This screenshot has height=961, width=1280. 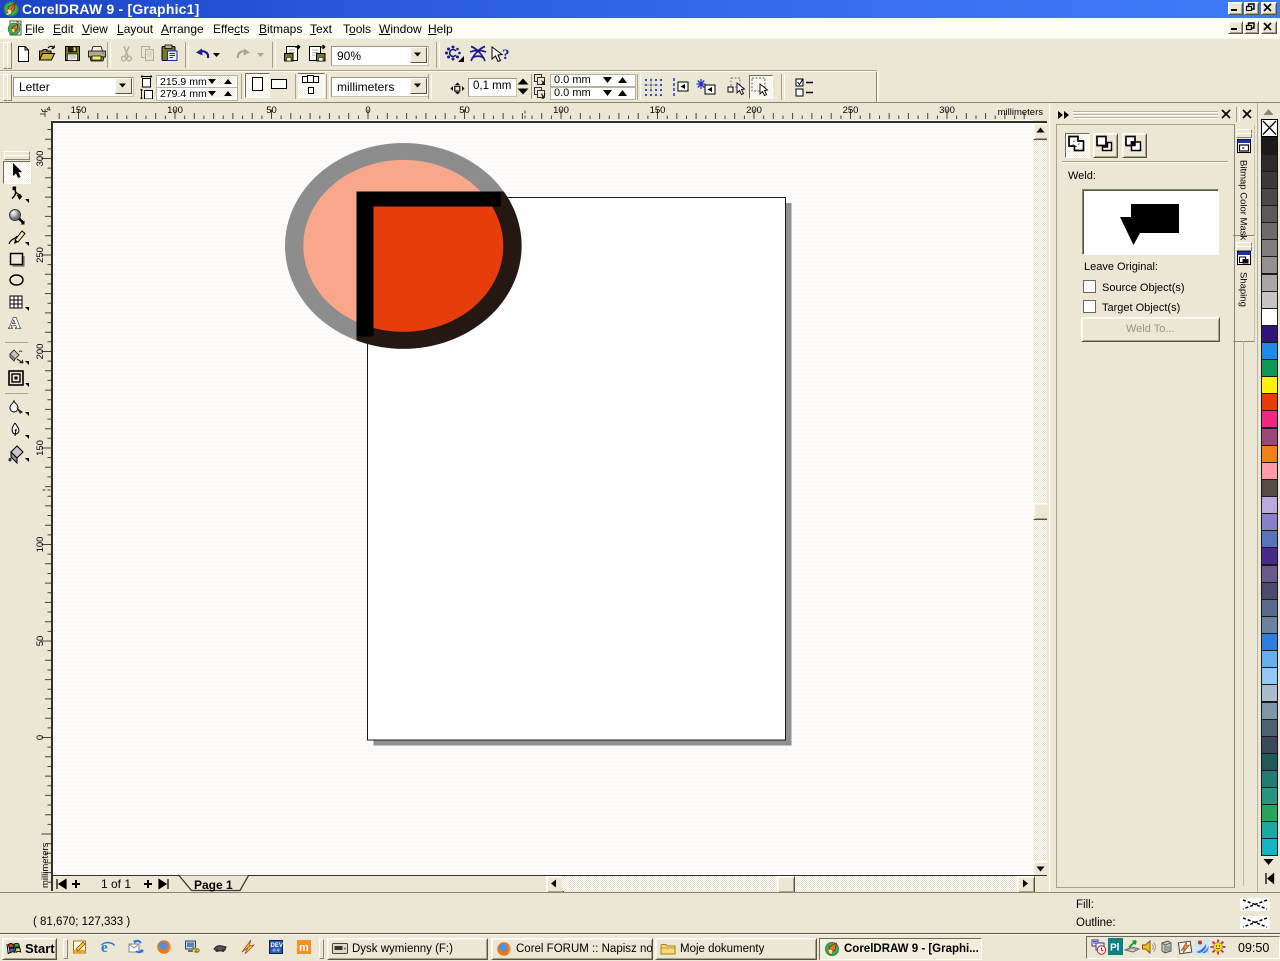 What do you see at coordinates (15, 323) in the screenshot?
I see `svg-text: A` at bounding box center [15, 323].